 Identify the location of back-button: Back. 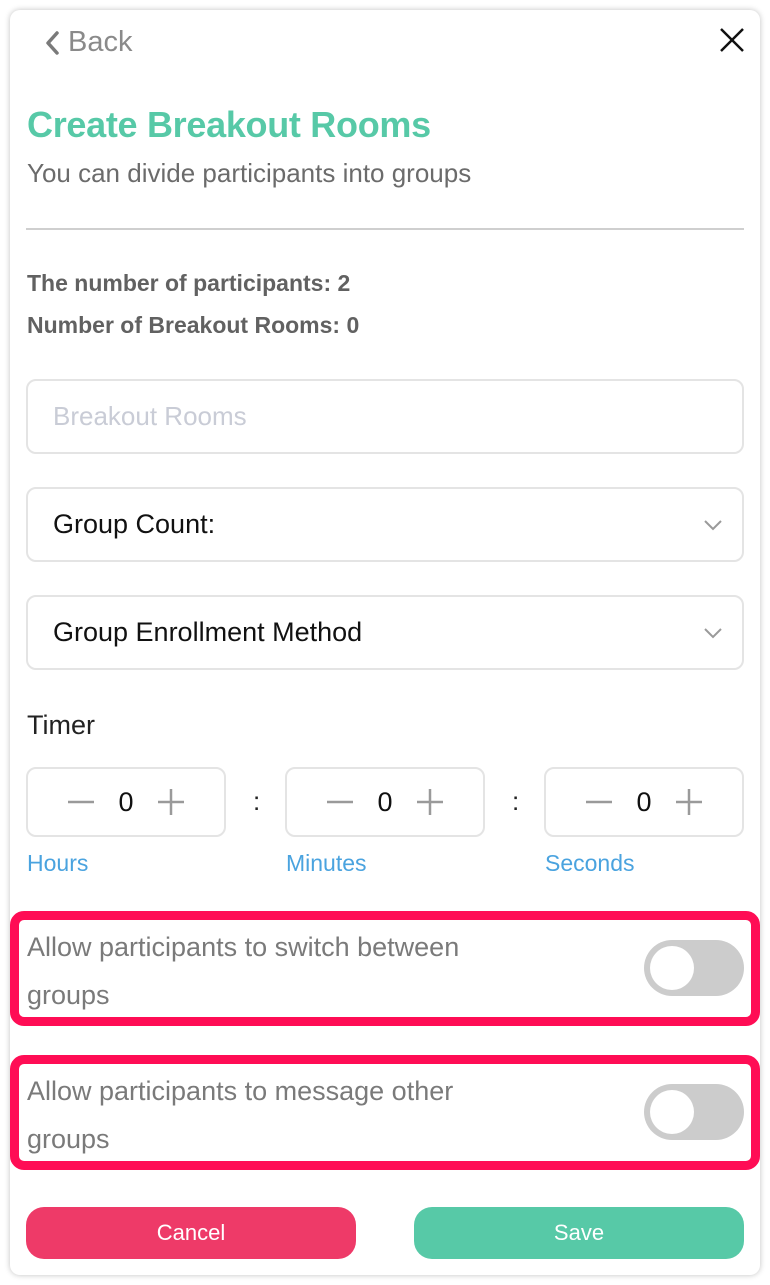
(87, 42).